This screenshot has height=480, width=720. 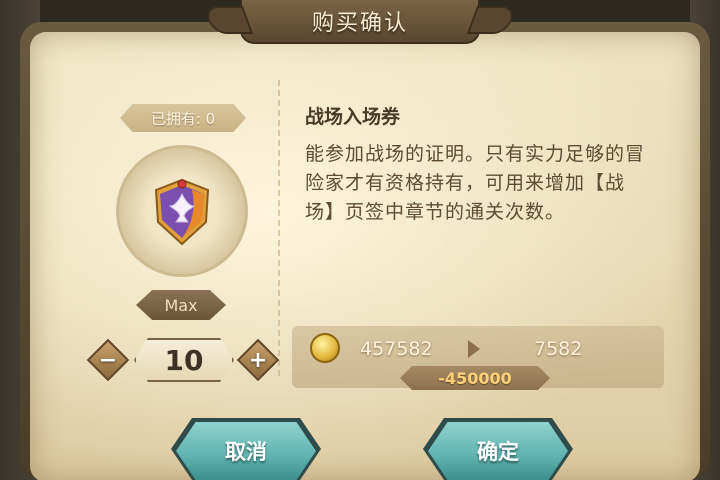 I want to click on owned-count-badge: 已拥有: 0, so click(x=183, y=118).